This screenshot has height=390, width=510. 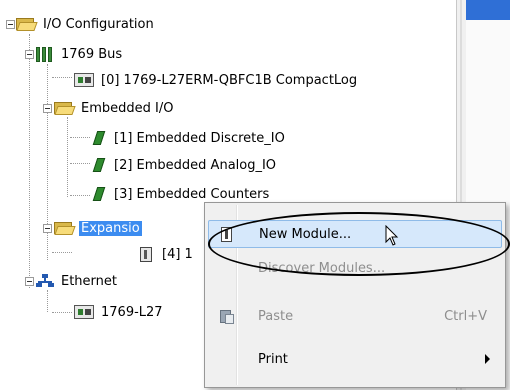 What do you see at coordinates (127, 108) in the screenshot?
I see `tree-item-label: Embedded I/O` at bounding box center [127, 108].